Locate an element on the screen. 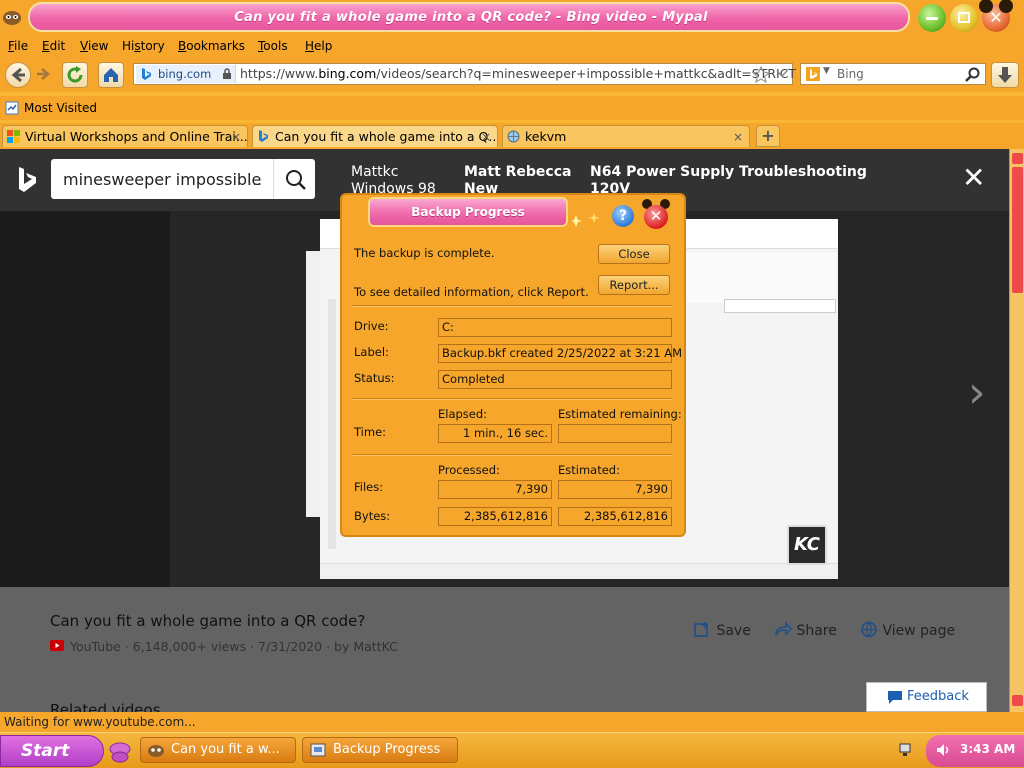 This screenshot has height=768, width=1024. bytes-processed-value: 2,385,612,816 is located at coordinates (495, 516).